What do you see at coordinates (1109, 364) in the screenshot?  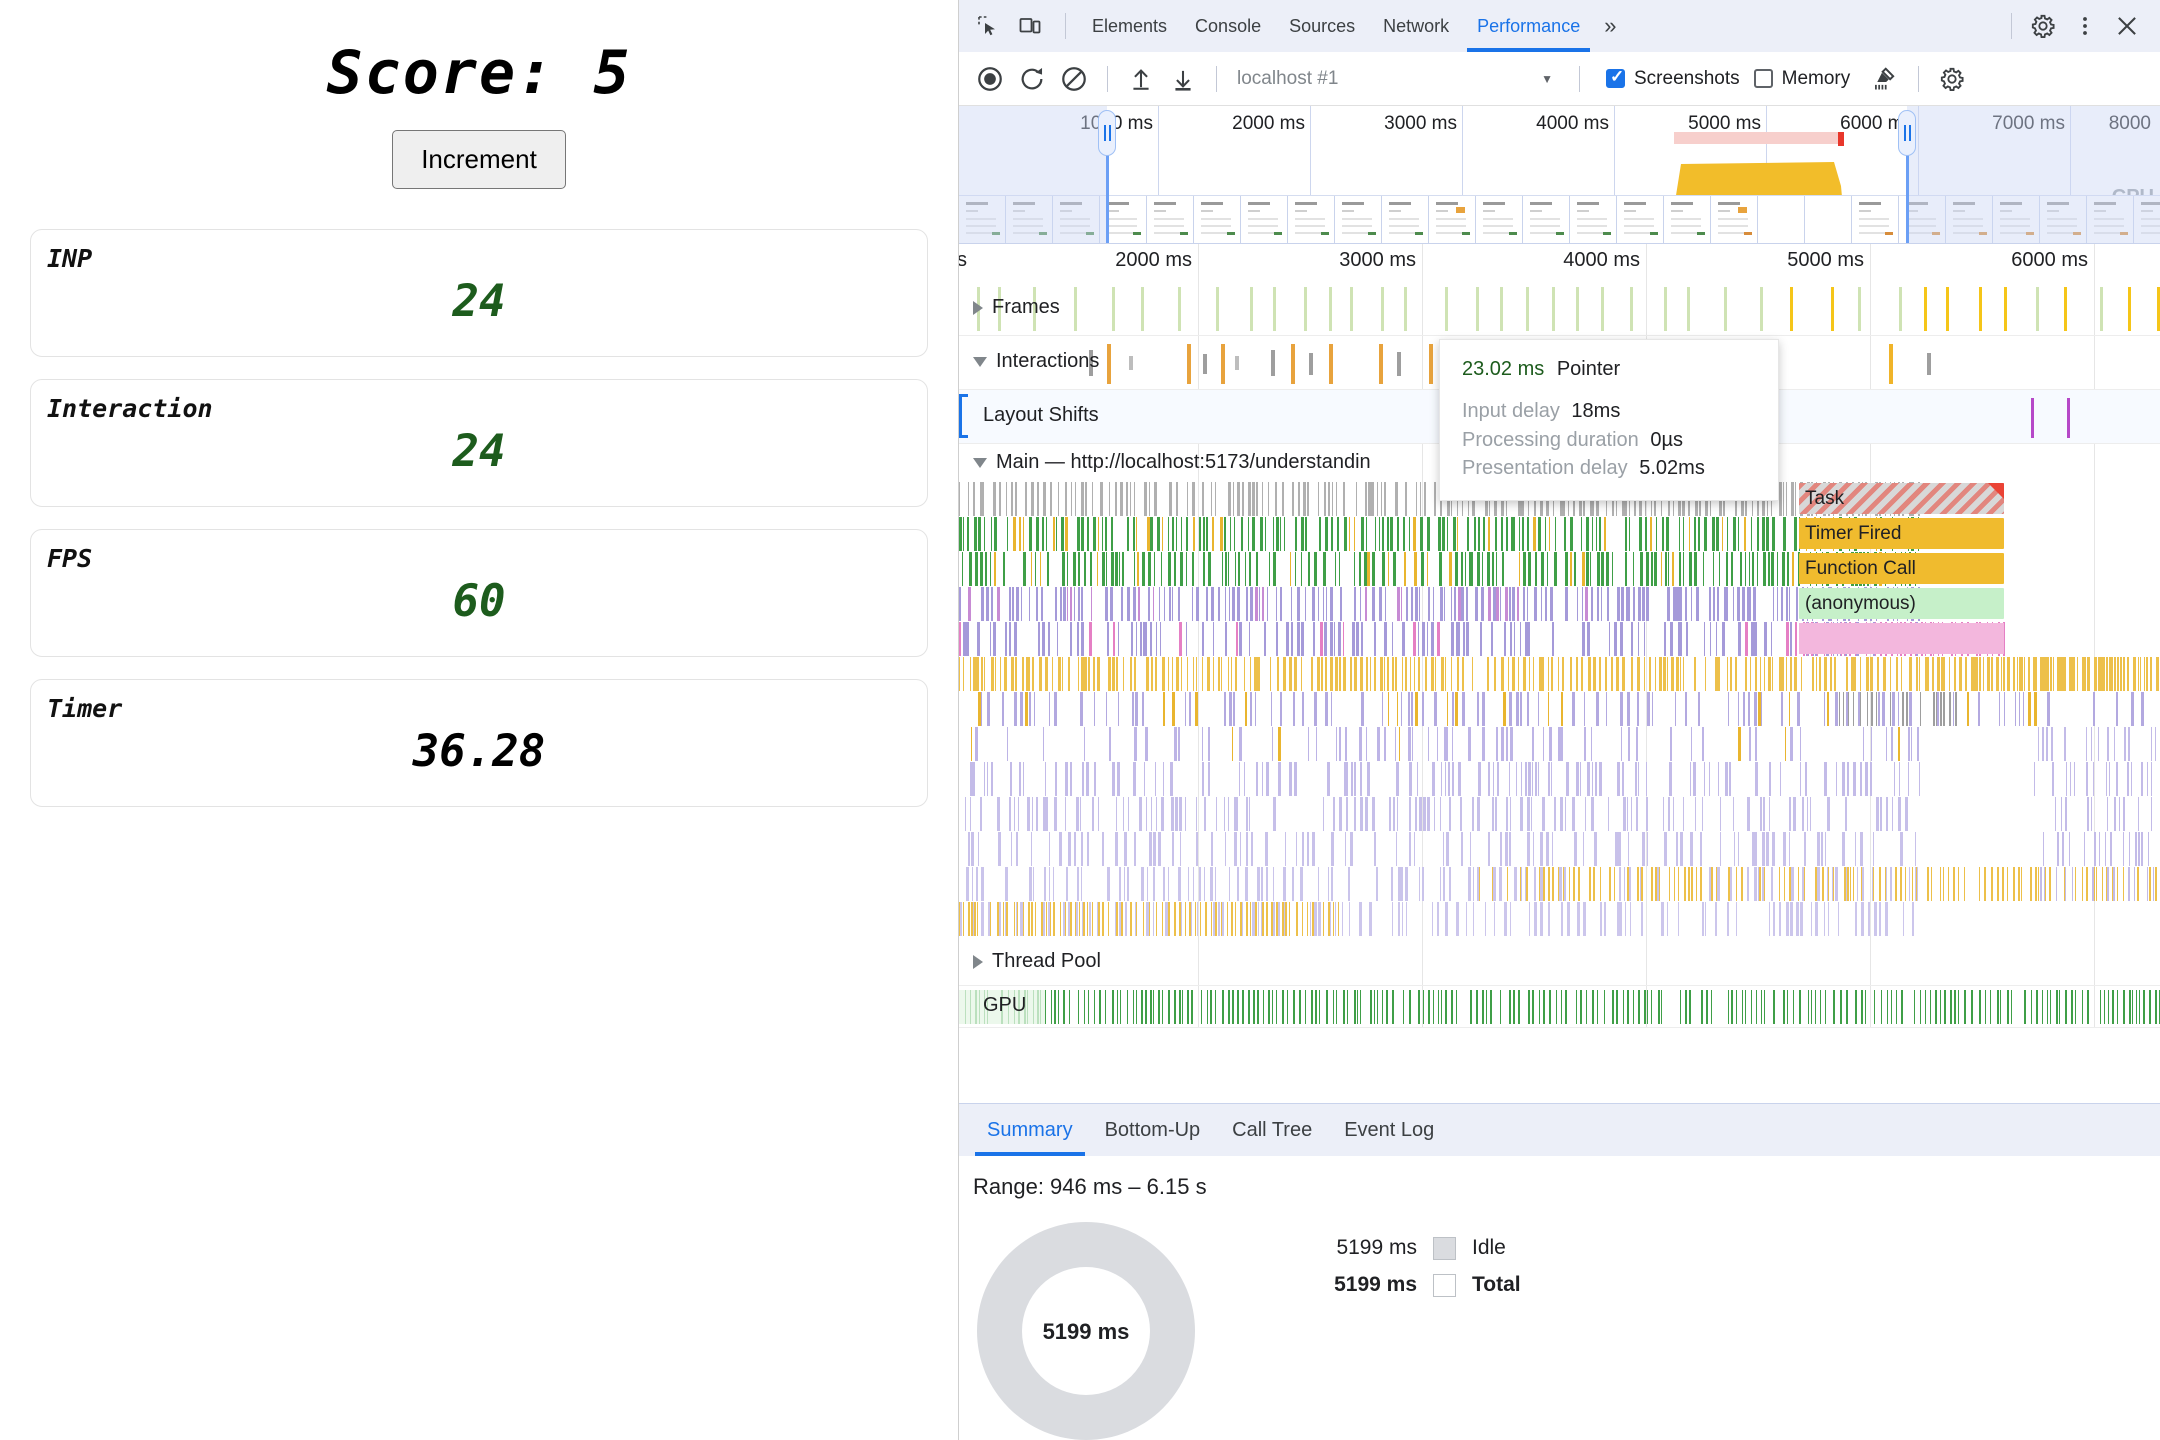 I see `interaction-marker` at bounding box center [1109, 364].